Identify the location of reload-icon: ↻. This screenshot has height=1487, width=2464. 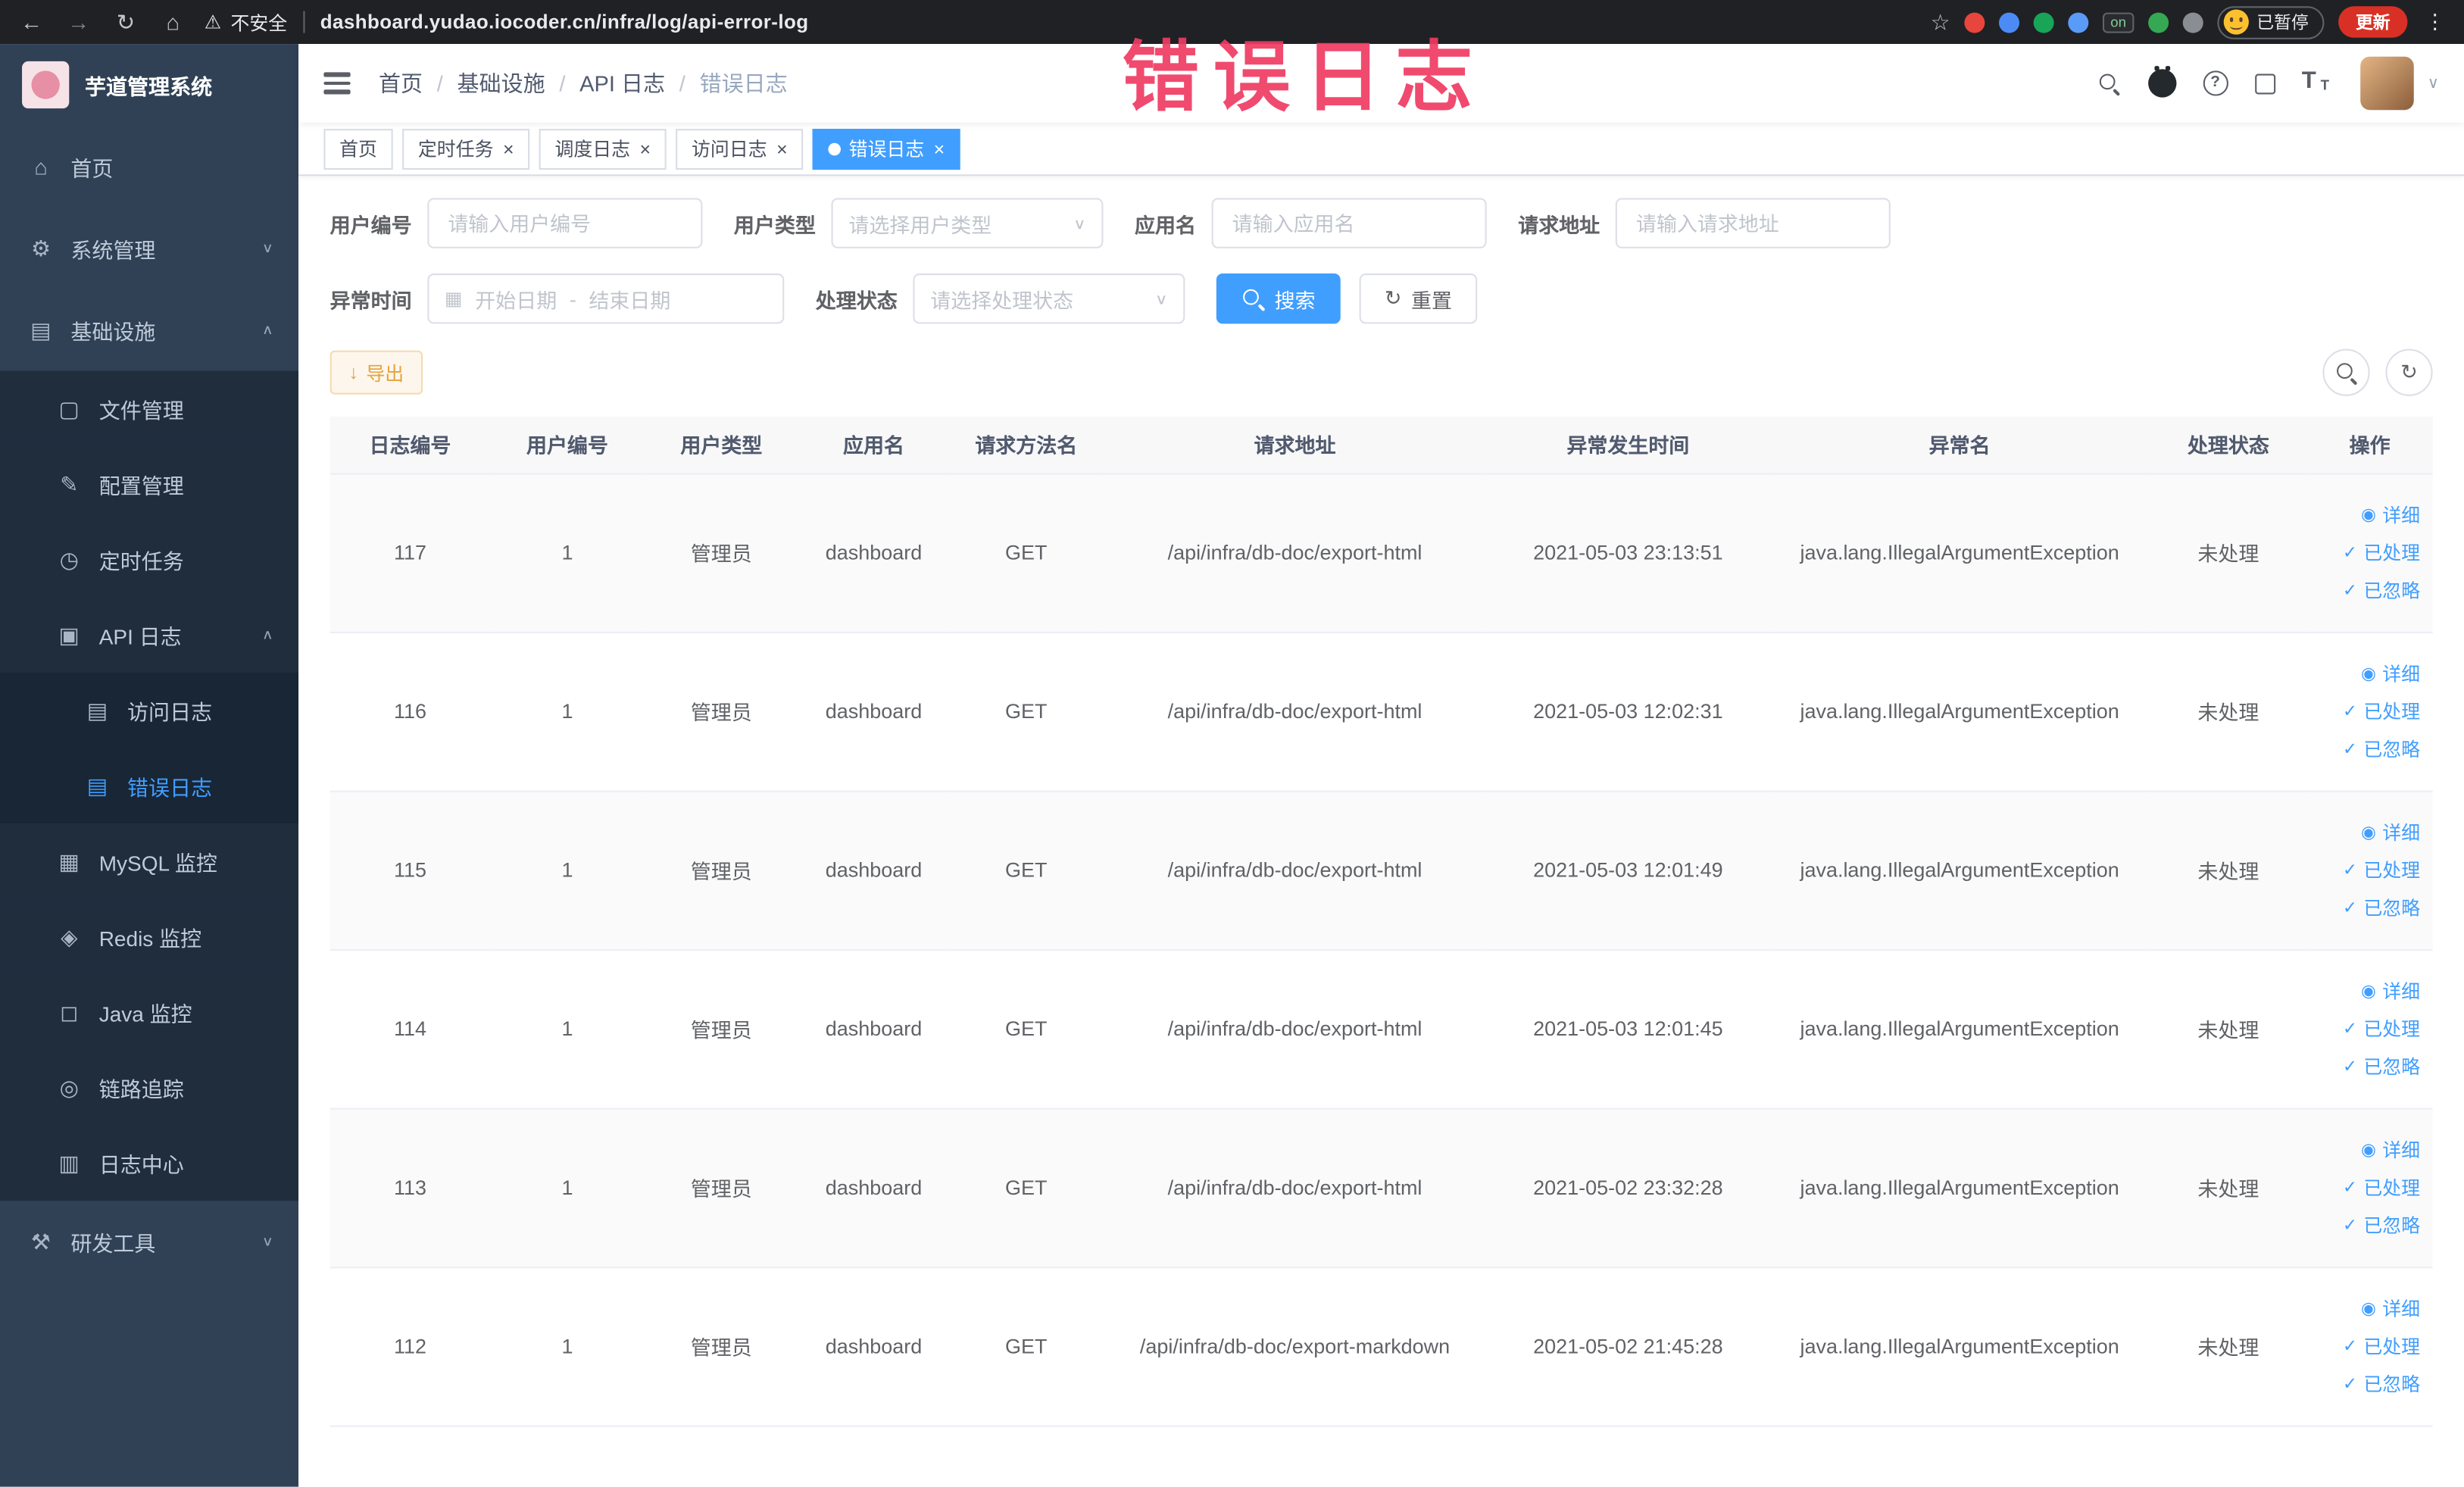
(125, 21).